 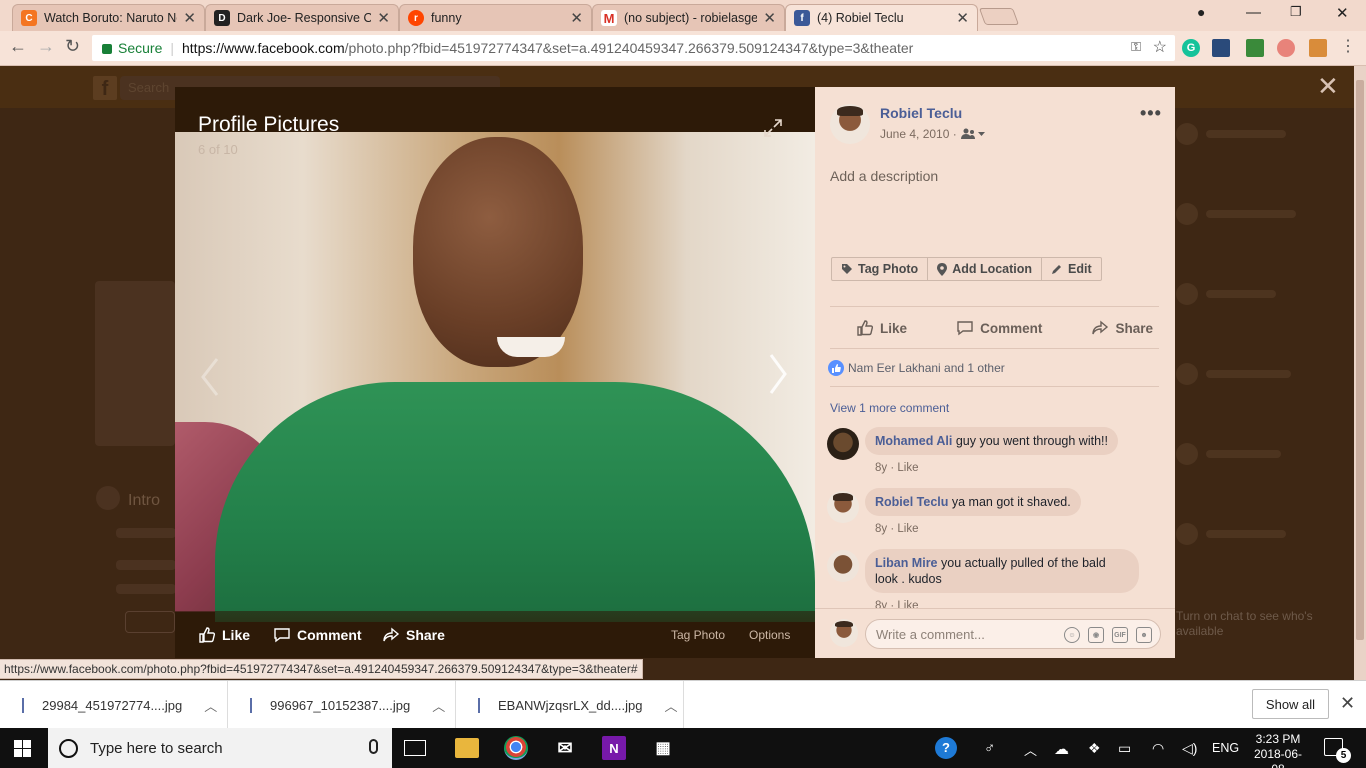 What do you see at coordinates (1030, 749) in the screenshot?
I see `tray-expand-icon: ︿` at bounding box center [1030, 749].